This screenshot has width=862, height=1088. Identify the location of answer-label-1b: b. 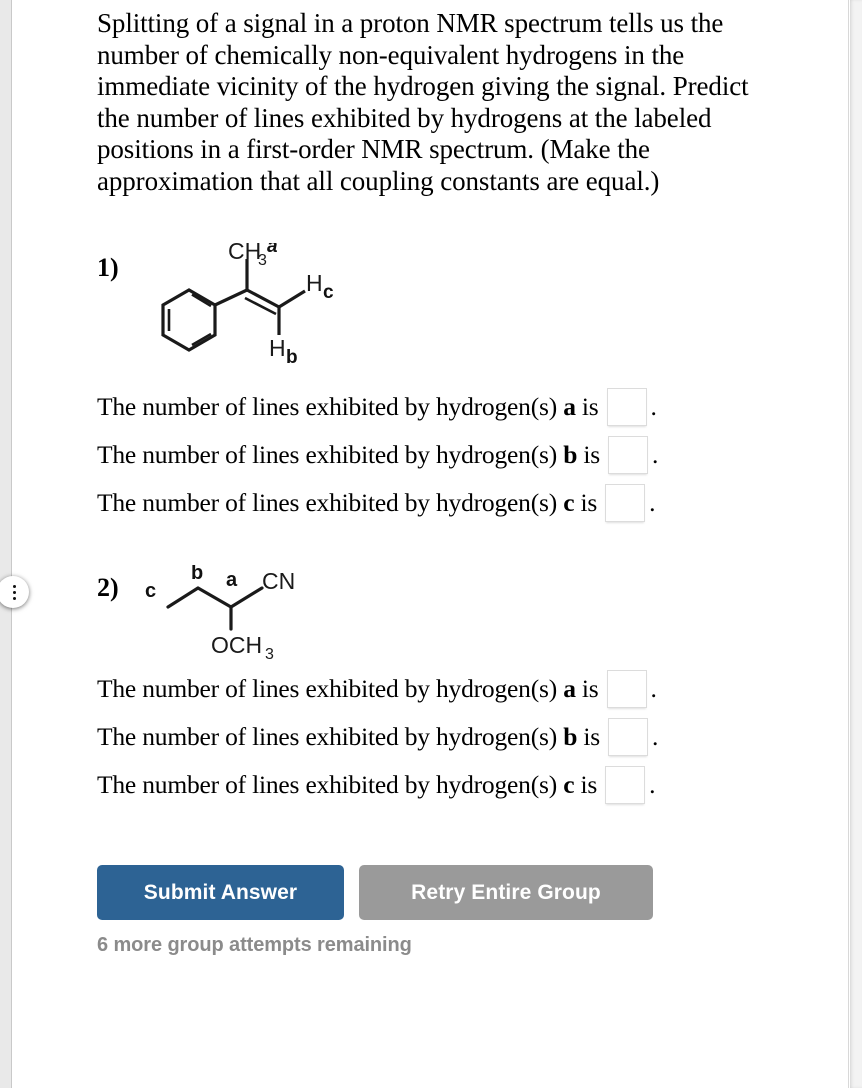
(570, 454).